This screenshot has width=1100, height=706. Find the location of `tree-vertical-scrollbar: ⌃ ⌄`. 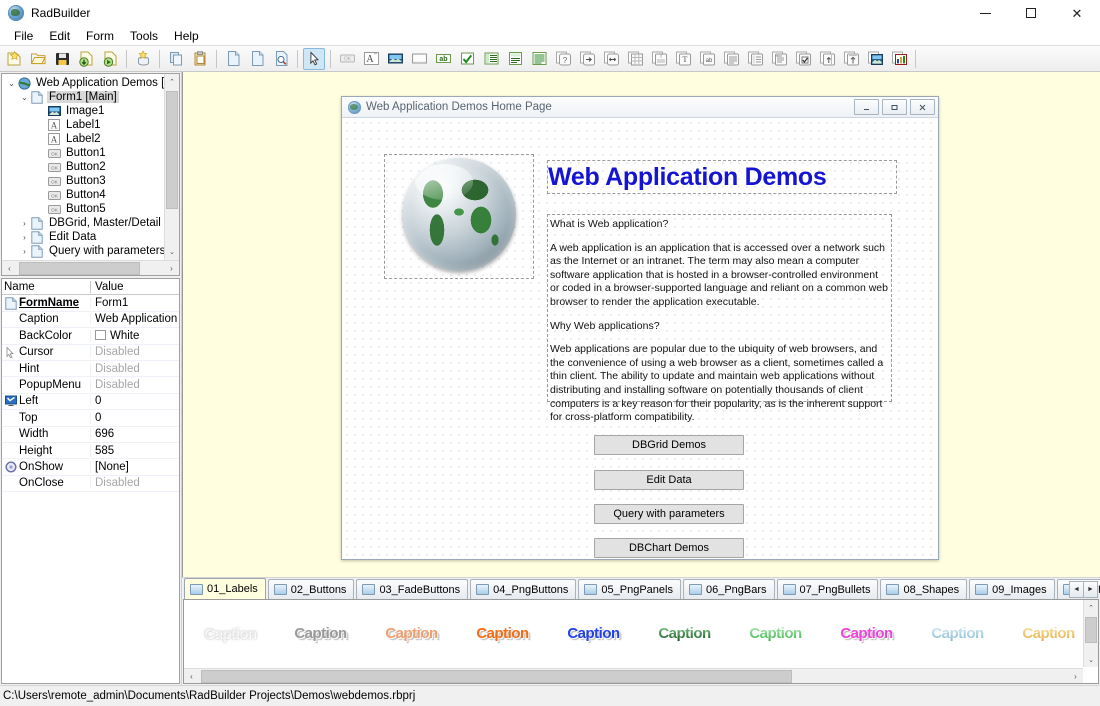

tree-vertical-scrollbar: ⌃ ⌄ is located at coordinates (171, 174).